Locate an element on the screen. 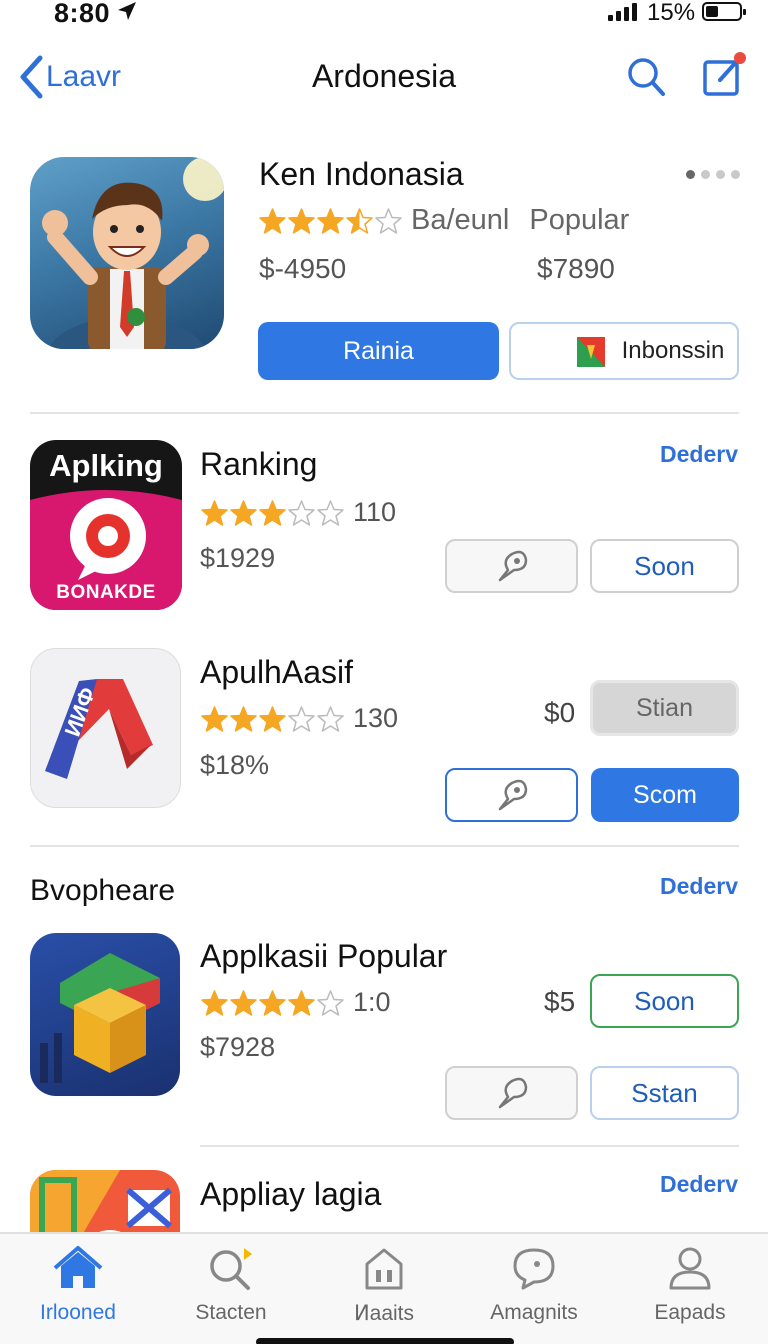 Image resolution: width=768 pixels, height=1344 pixels. featured-price-alt: $7890 is located at coordinates (576, 268).